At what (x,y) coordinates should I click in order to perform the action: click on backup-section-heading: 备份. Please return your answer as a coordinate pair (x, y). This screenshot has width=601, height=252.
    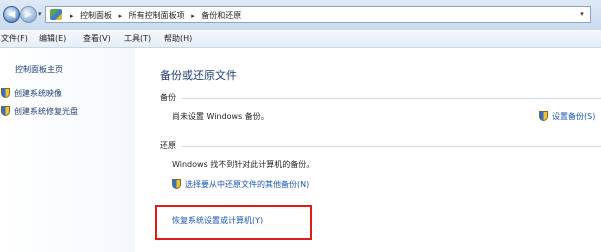
    Looking at the image, I should click on (168, 97).